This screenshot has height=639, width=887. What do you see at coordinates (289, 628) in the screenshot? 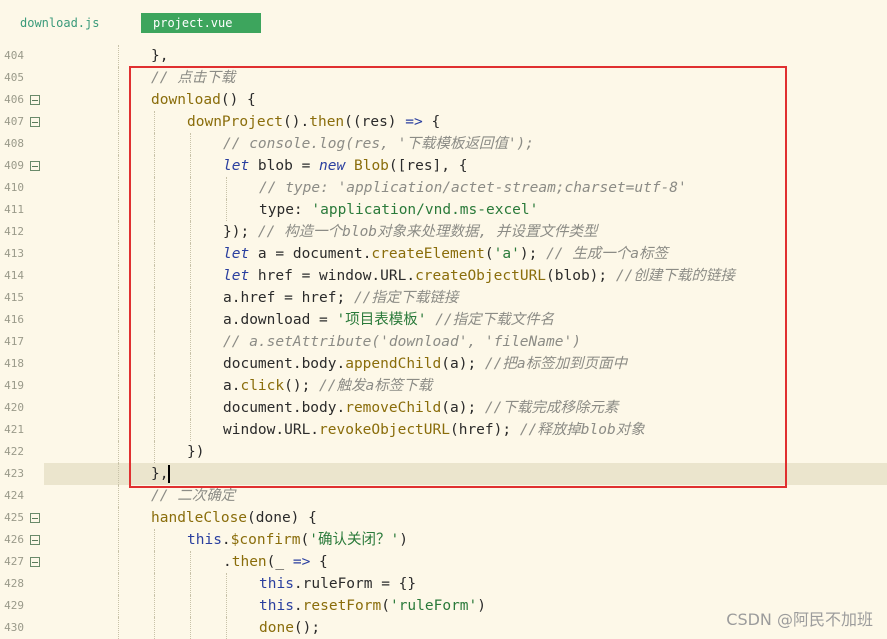
I see `code-text: done();` at bounding box center [289, 628].